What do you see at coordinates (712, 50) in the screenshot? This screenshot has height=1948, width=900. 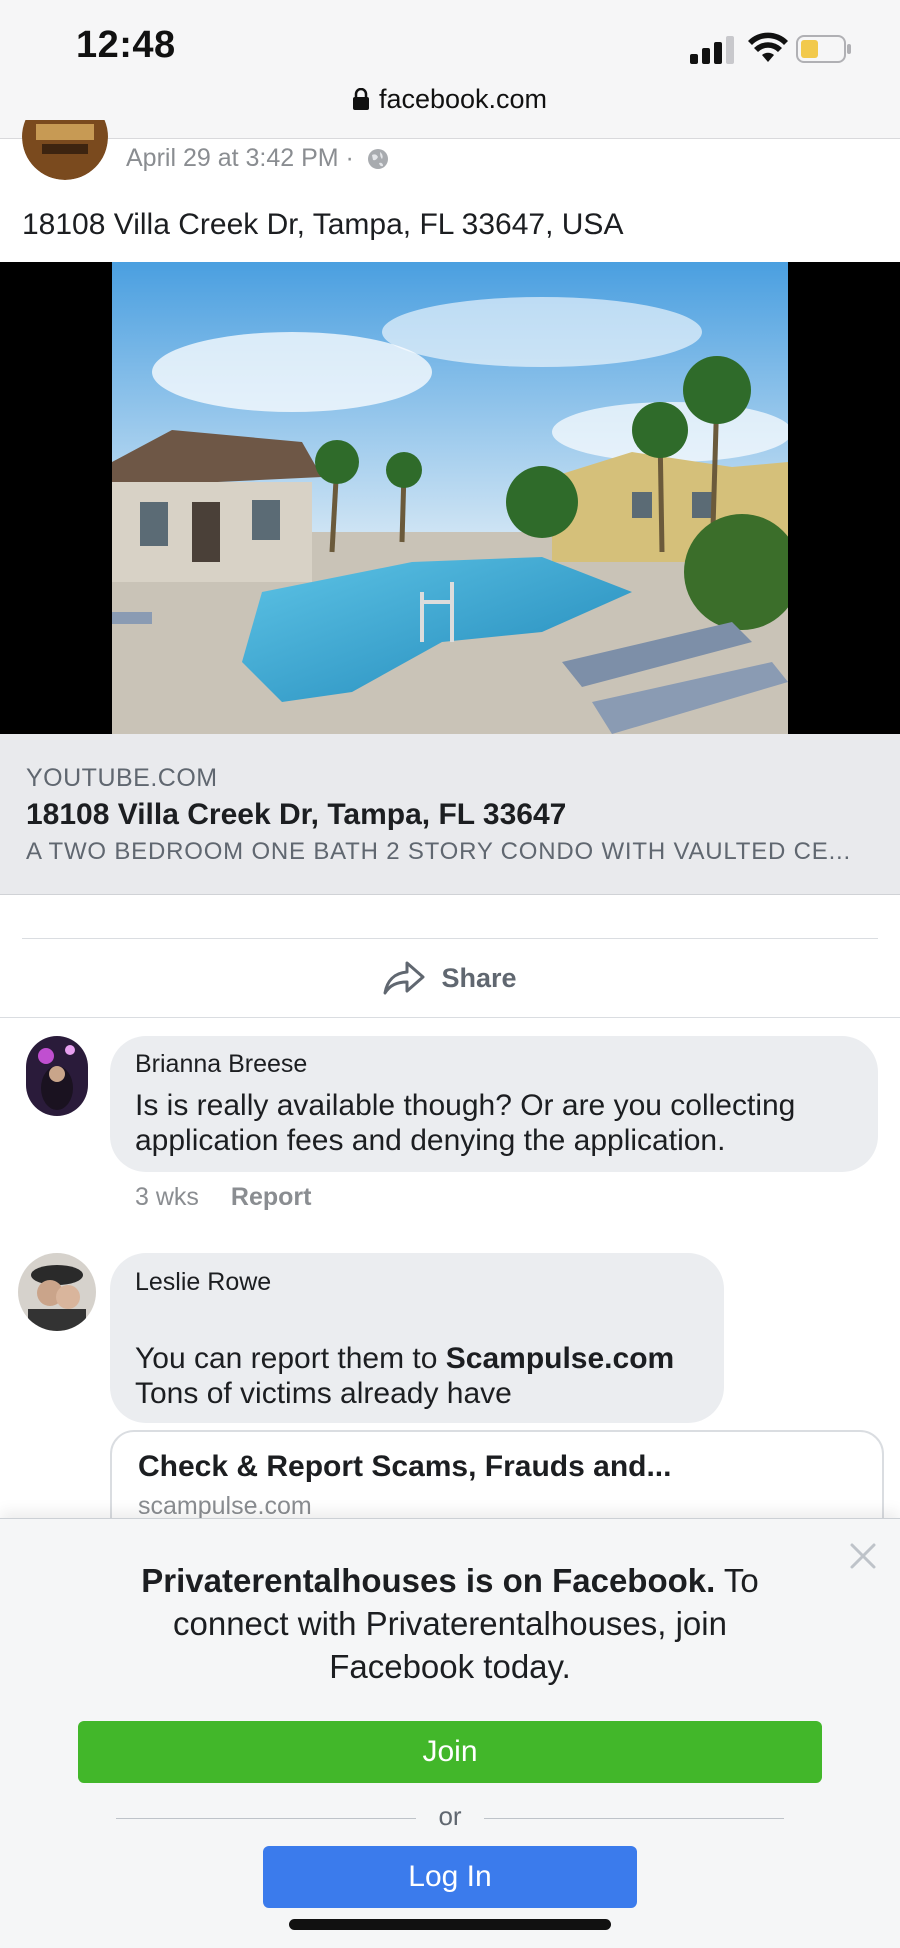 I see `cellular-signal-icon` at bounding box center [712, 50].